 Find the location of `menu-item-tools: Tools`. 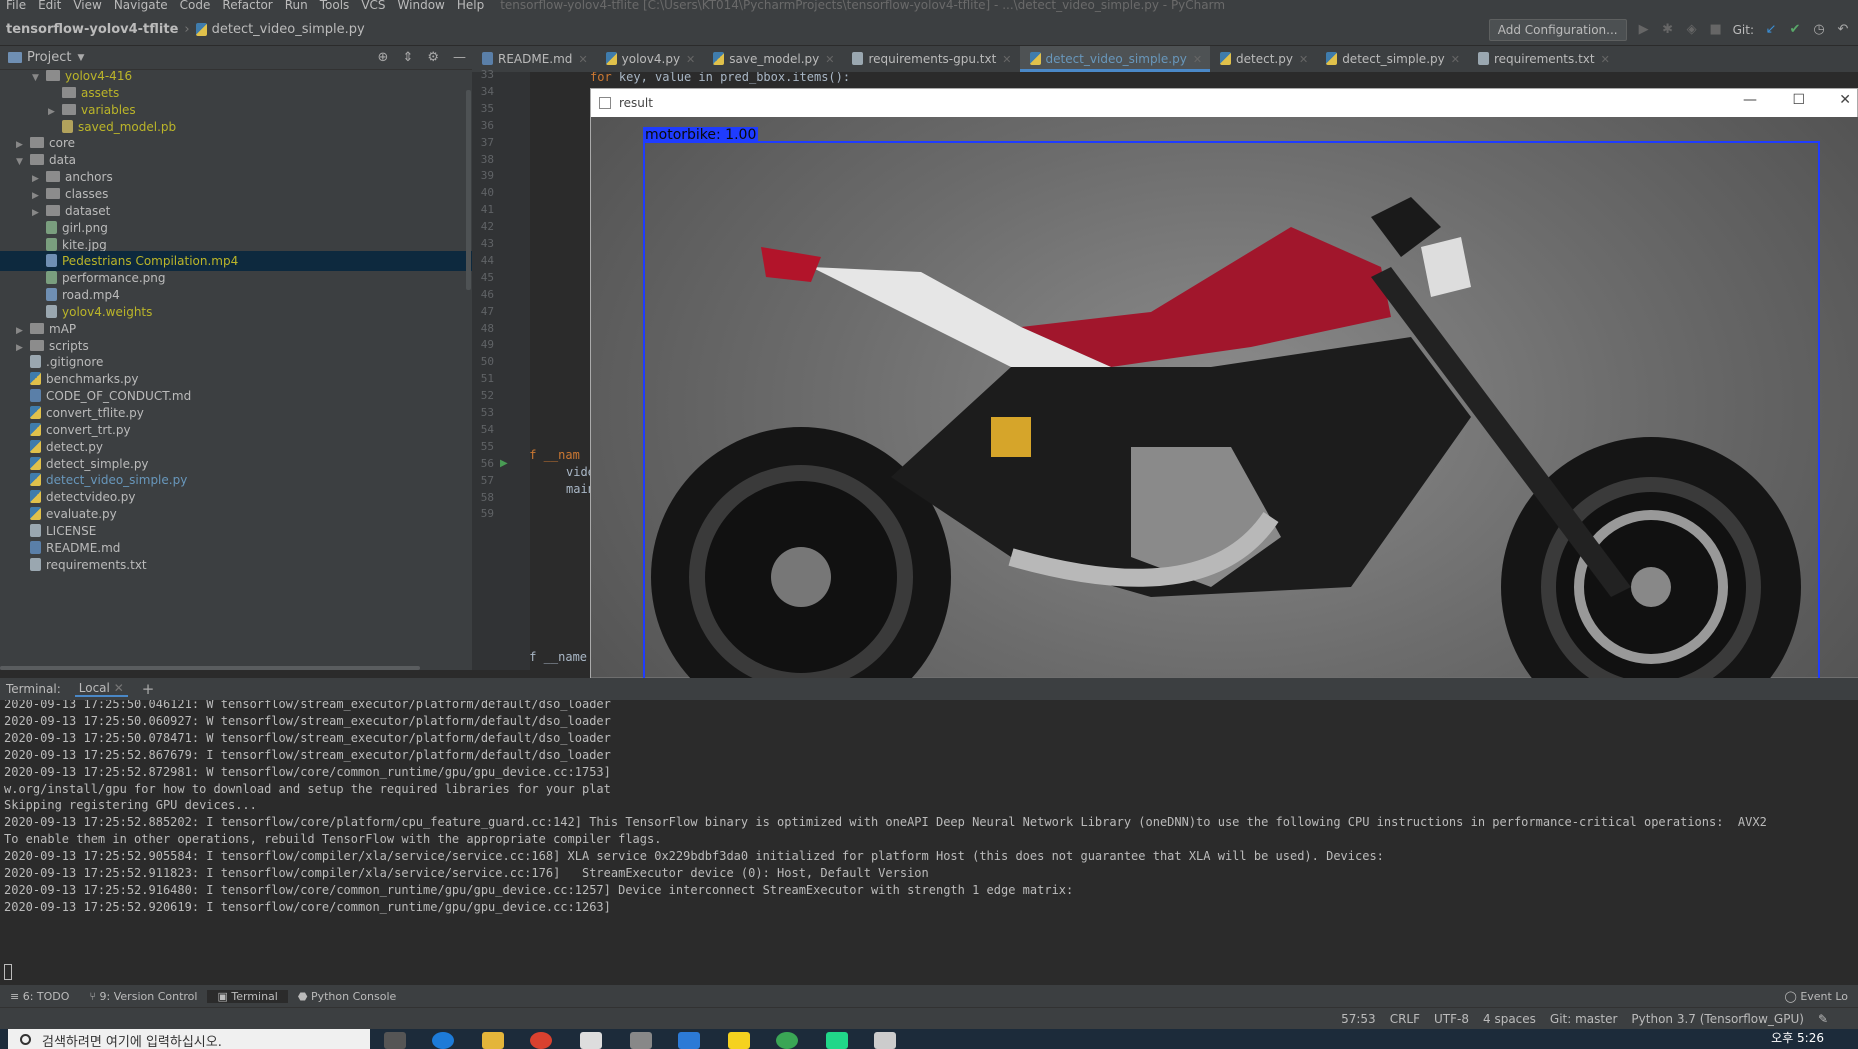

menu-item-tools: Tools is located at coordinates (335, 6).